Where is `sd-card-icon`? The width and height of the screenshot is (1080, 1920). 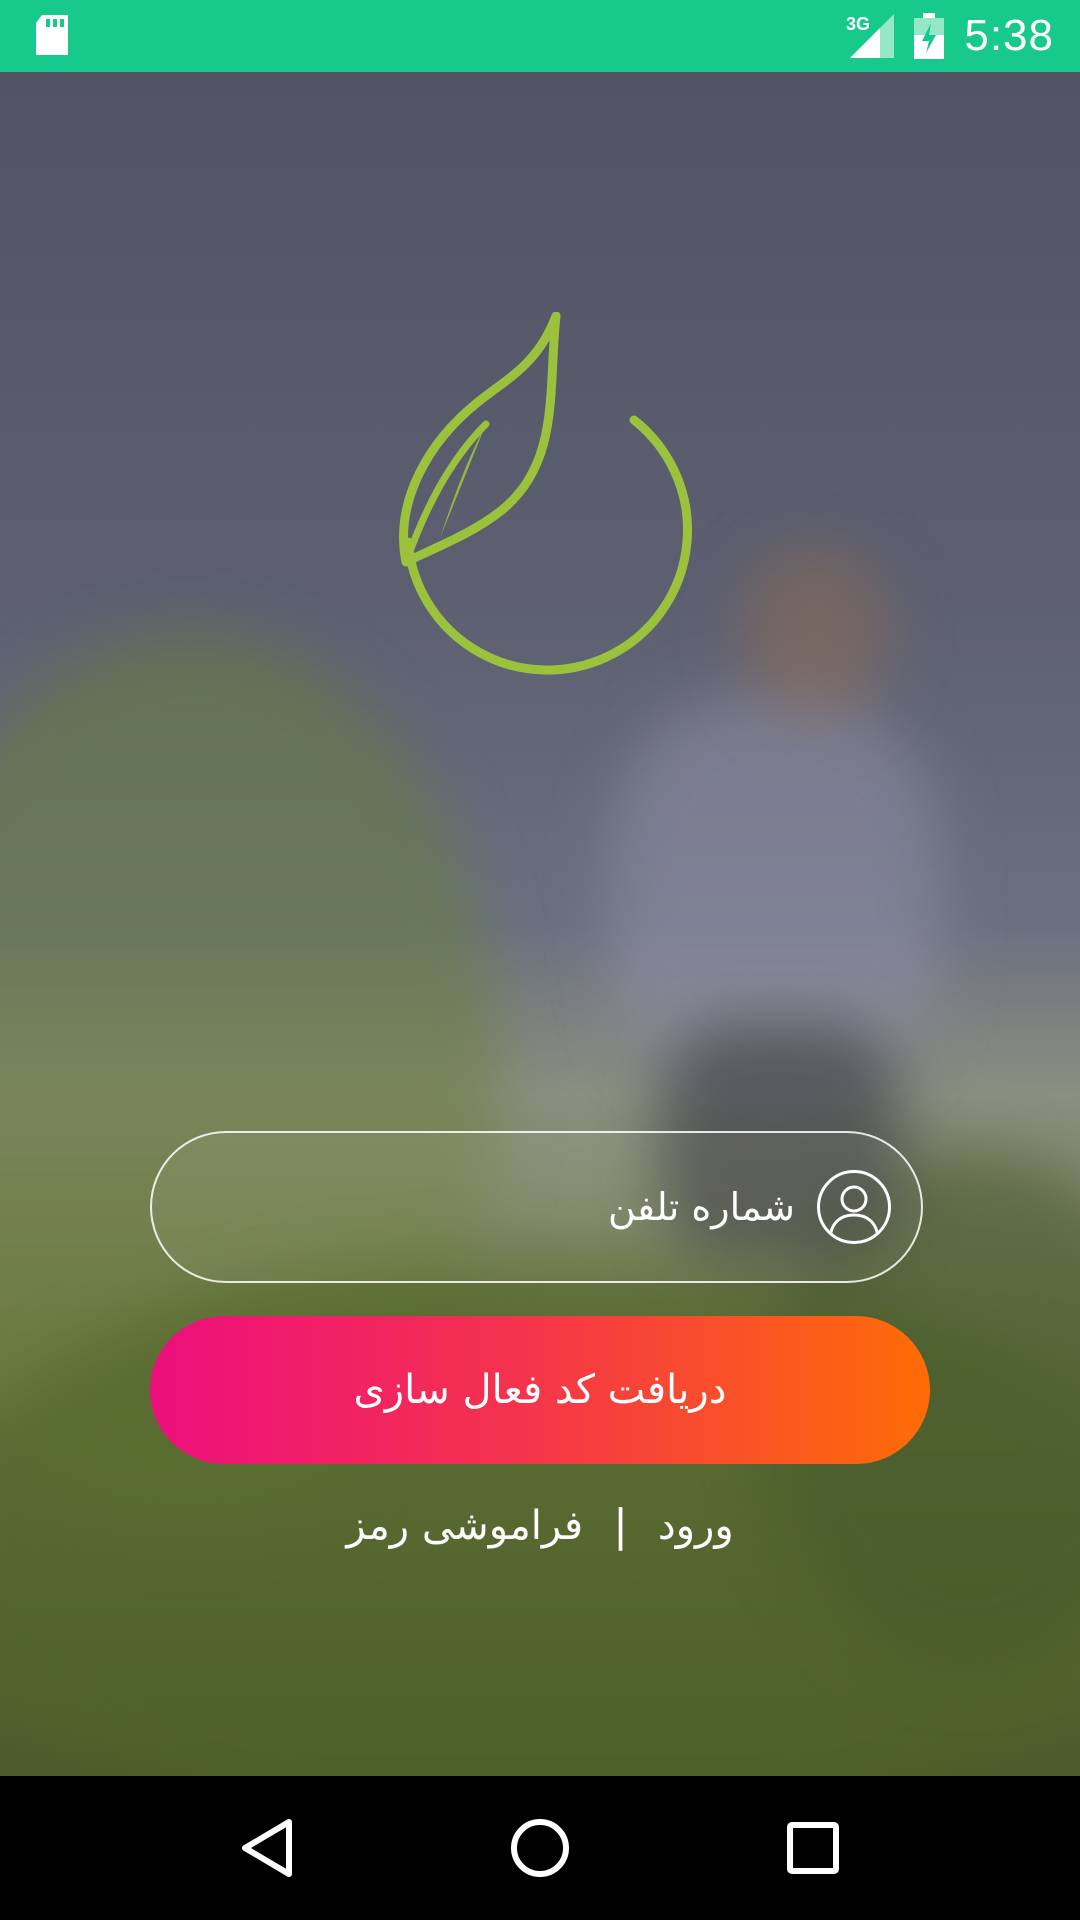
sd-card-icon is located at coordinates (52, 35).